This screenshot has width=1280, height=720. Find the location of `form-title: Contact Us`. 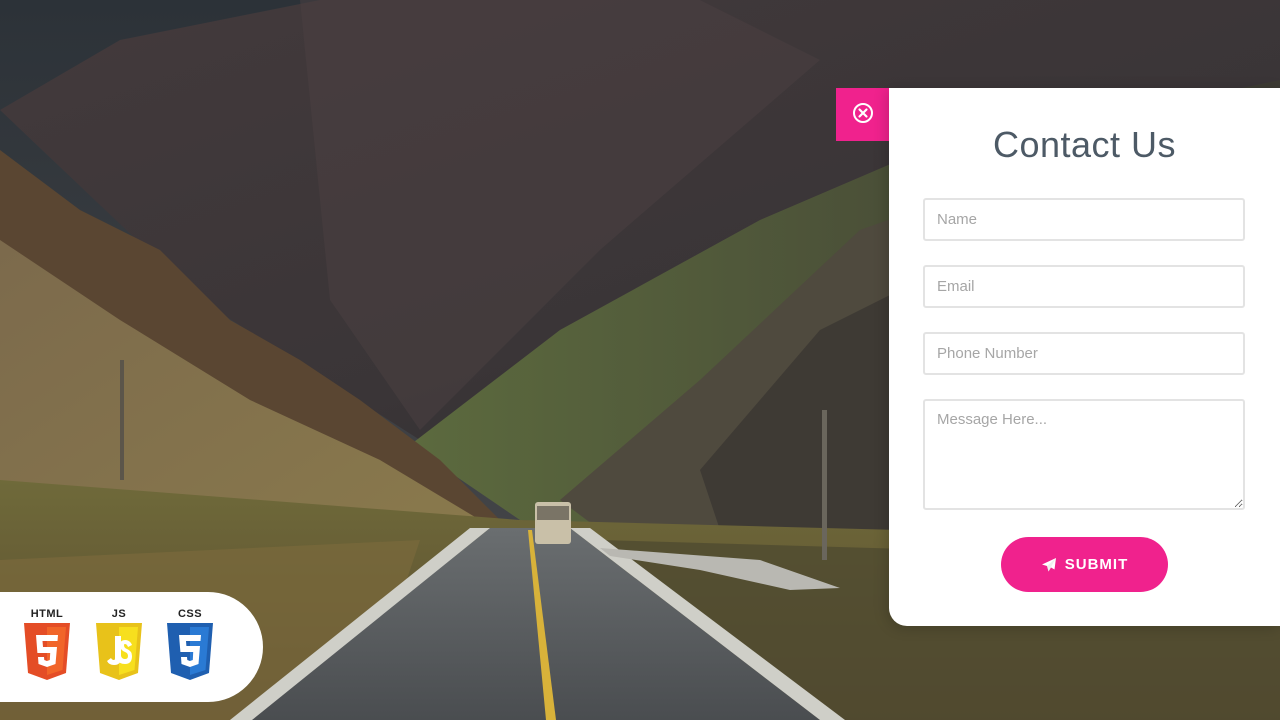

form-title: Contact Us is located at coordinates (1084, 144).